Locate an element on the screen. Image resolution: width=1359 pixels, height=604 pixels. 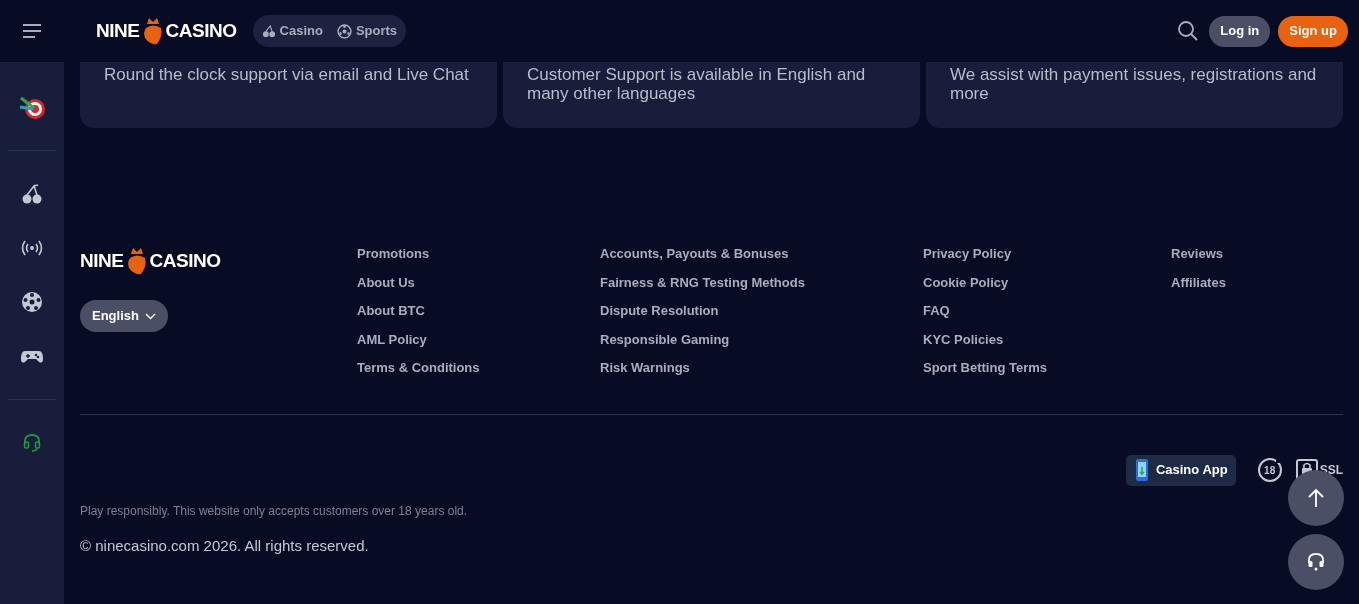
search-icon is located at coordinates (1188, 31).